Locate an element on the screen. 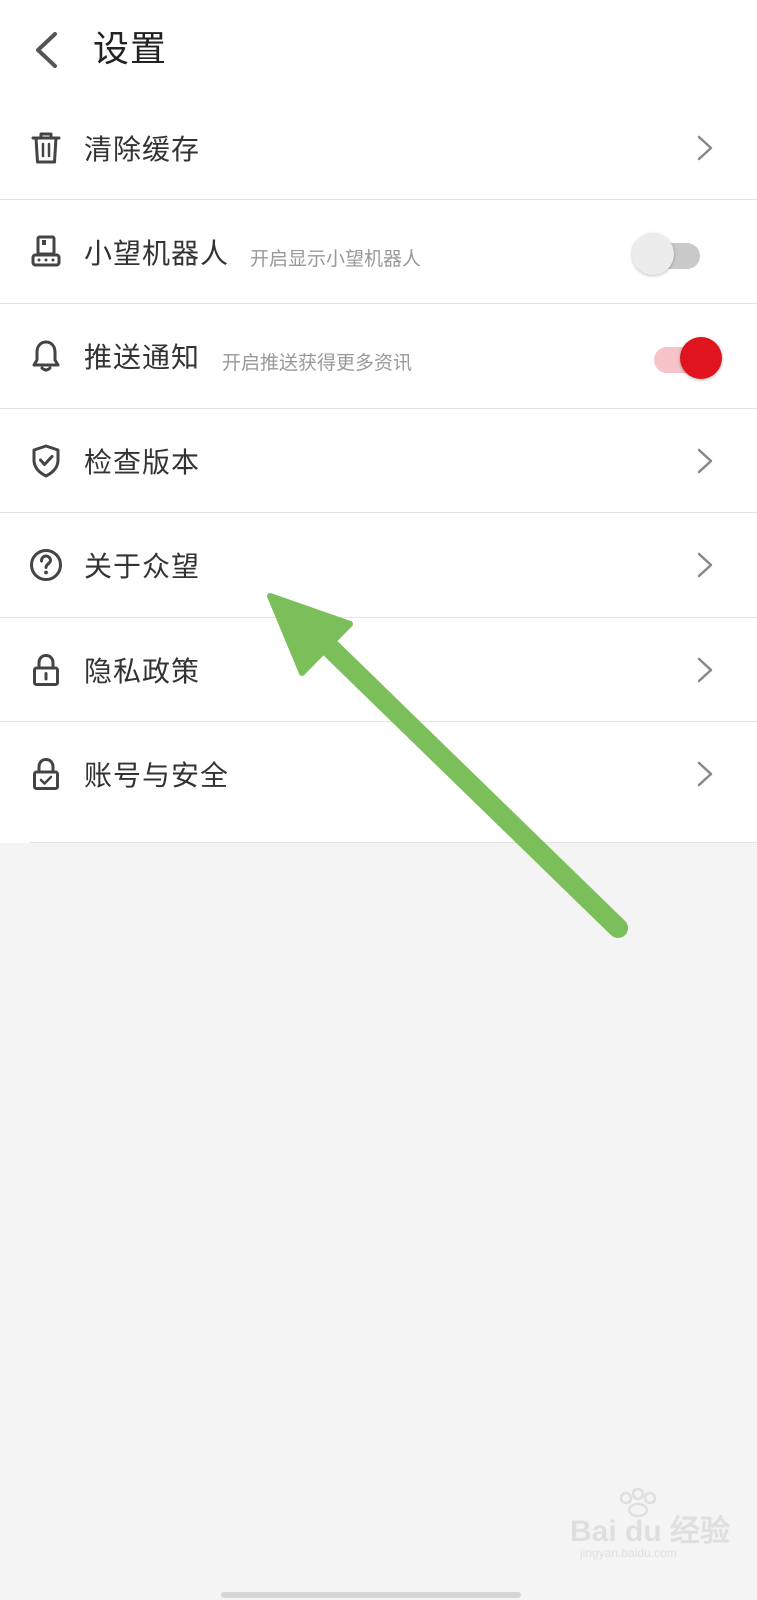  privacy-label: 隐私政策 is located at coordinates (142, 671).